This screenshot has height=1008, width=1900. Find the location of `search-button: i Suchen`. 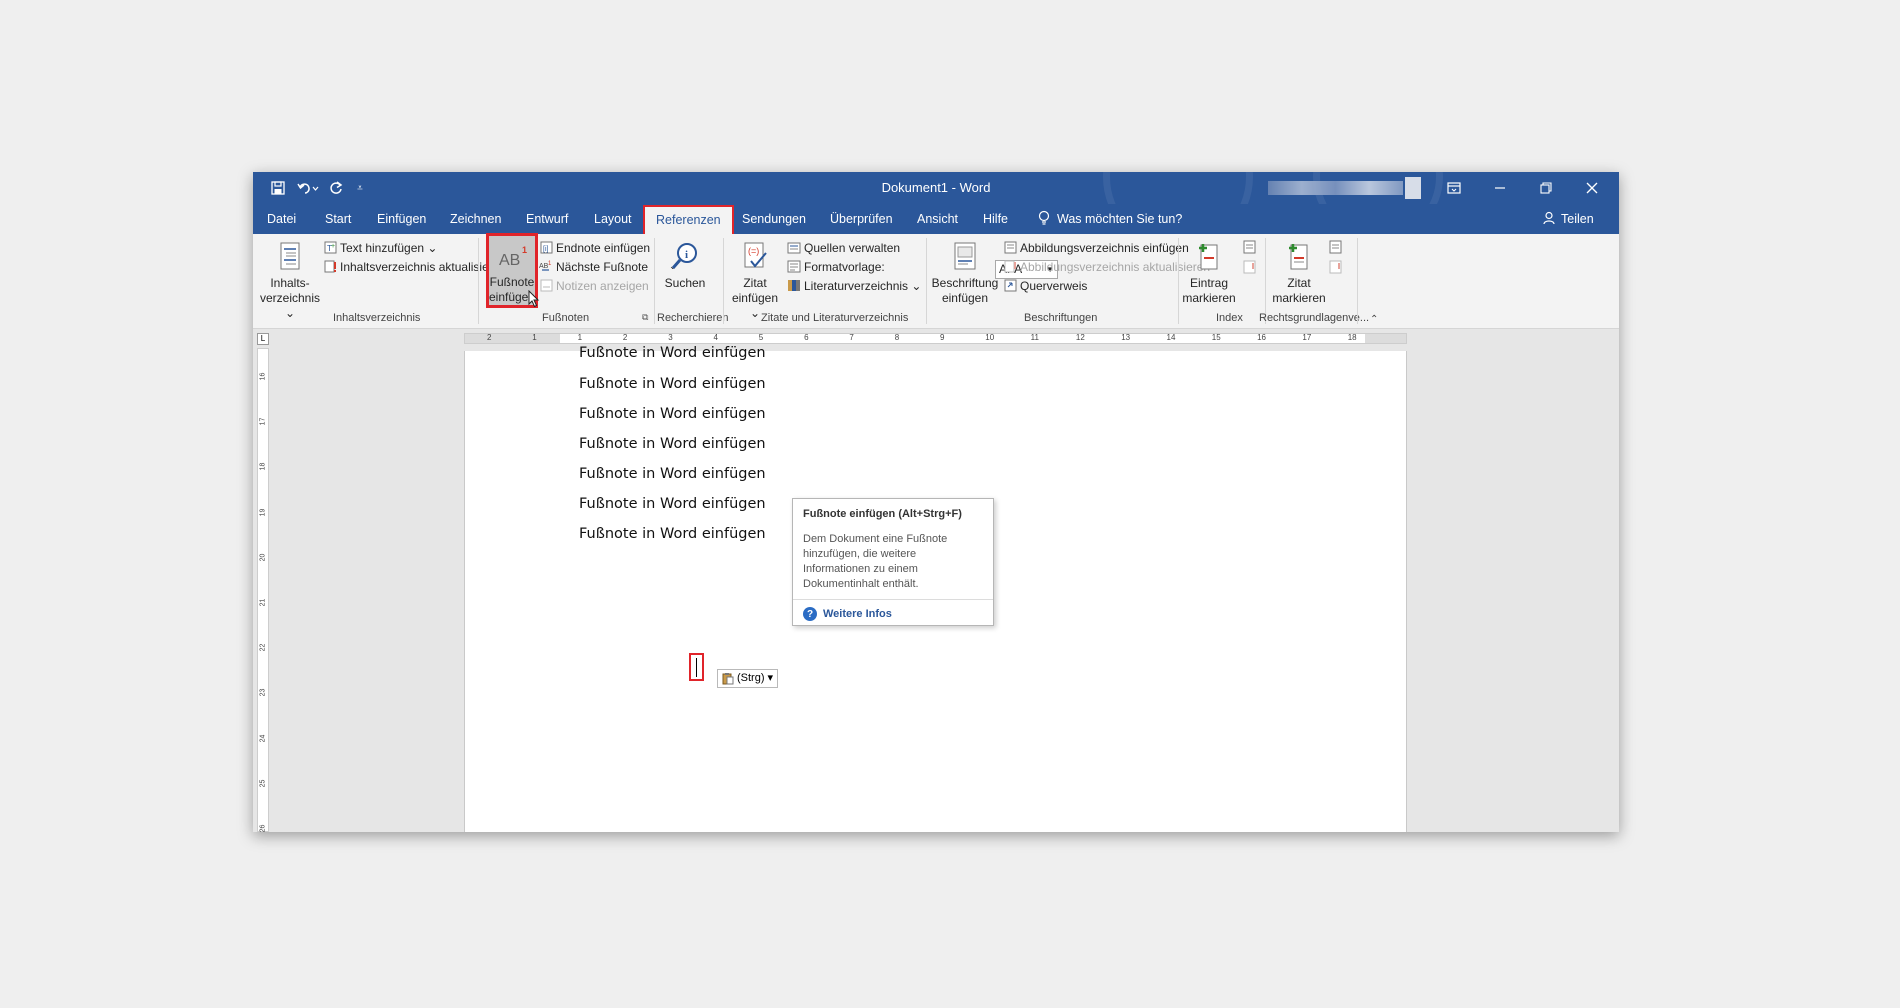

search-button: i Suchen is located at coordinates (685, 263).